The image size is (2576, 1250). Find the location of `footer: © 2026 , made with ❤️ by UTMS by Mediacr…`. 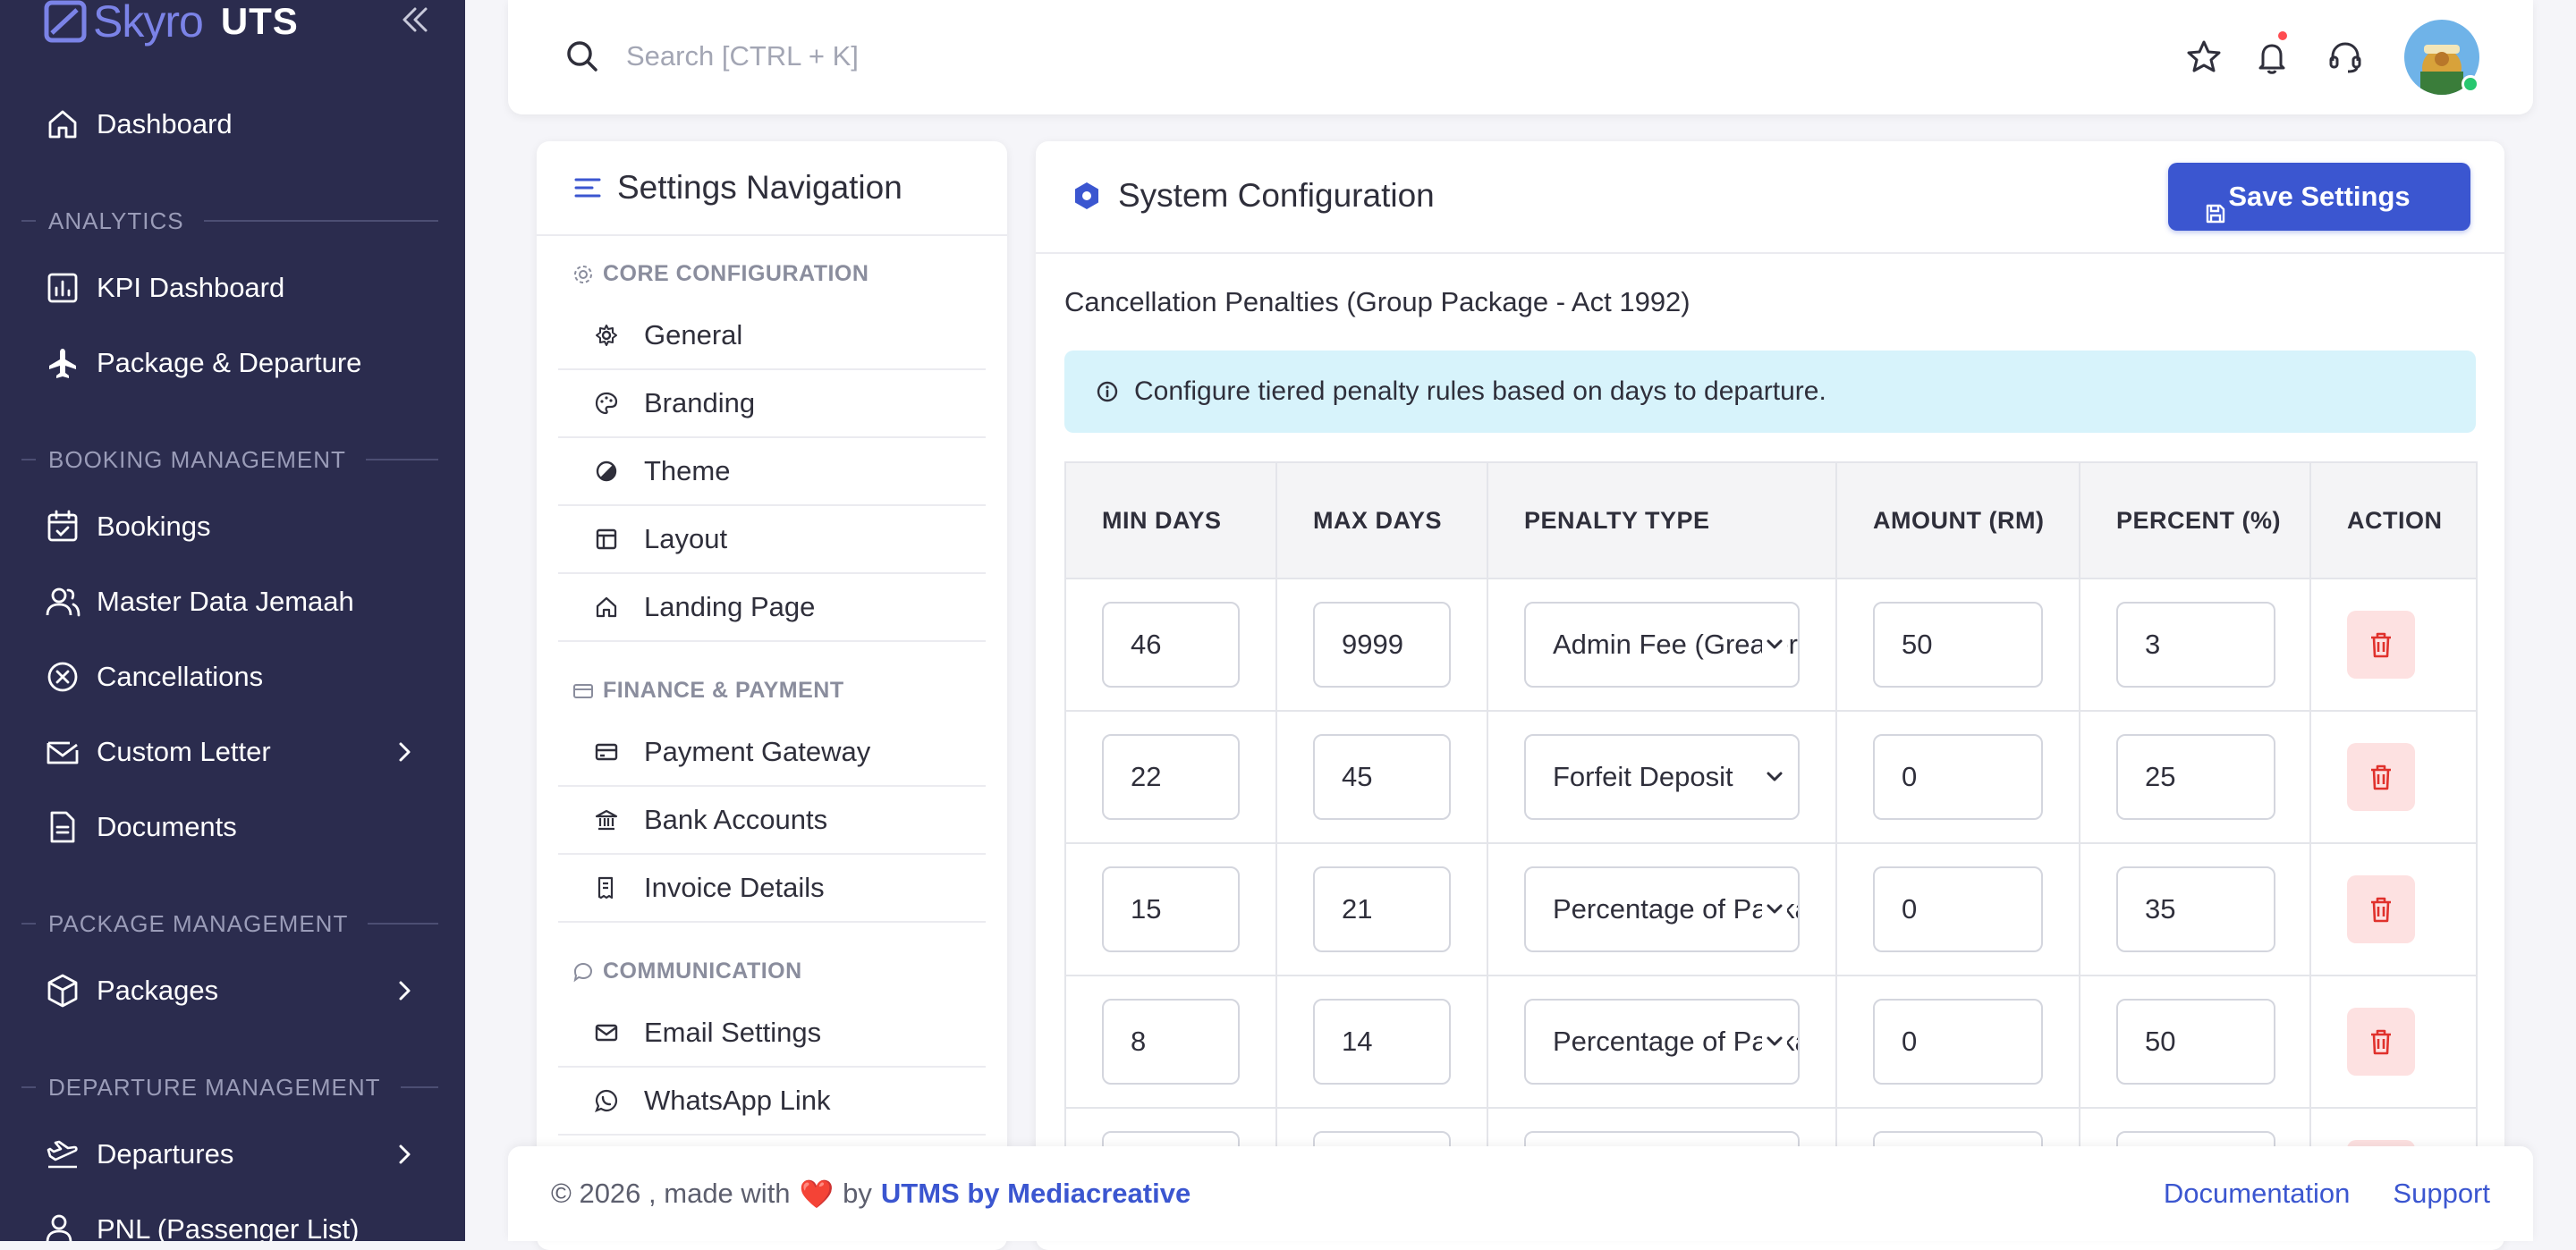

footer: © 2026 , made with ❤️ by UTMS by Mediacr… is located at coordinates (1520, 1193).